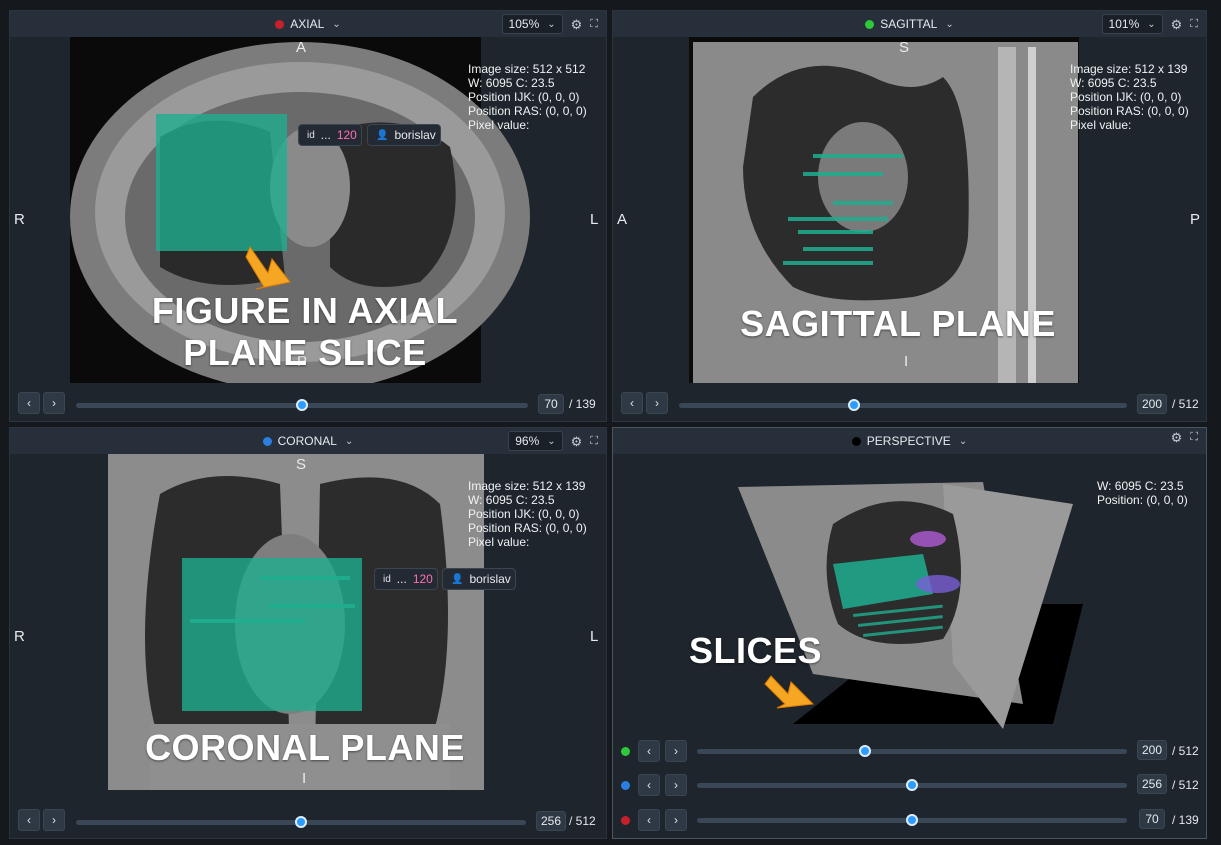 Image resolution: width=1221 pixels, height=845 pixels. Describe the element at coordinates (415, 135) in the screenshot. I see `user-name: borislav` at that location.